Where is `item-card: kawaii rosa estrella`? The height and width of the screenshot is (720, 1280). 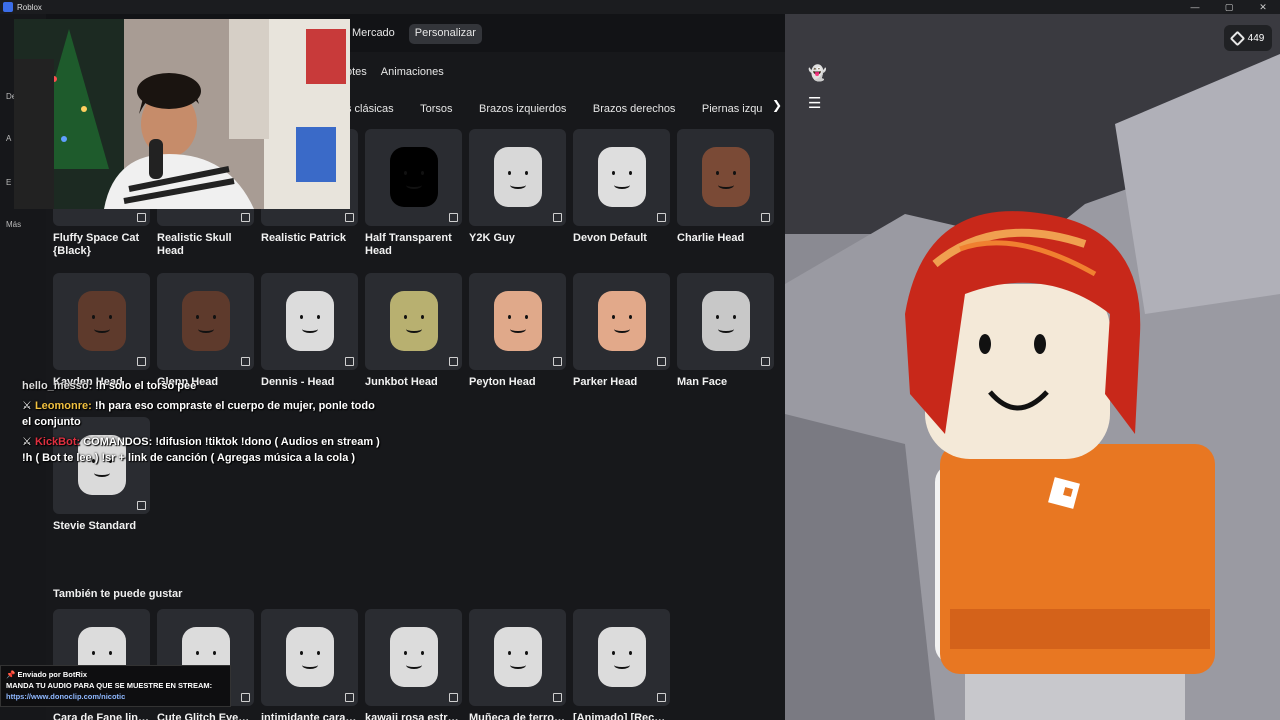
item-card: kawaii rosa estrella is located at coordinates (413, 664).